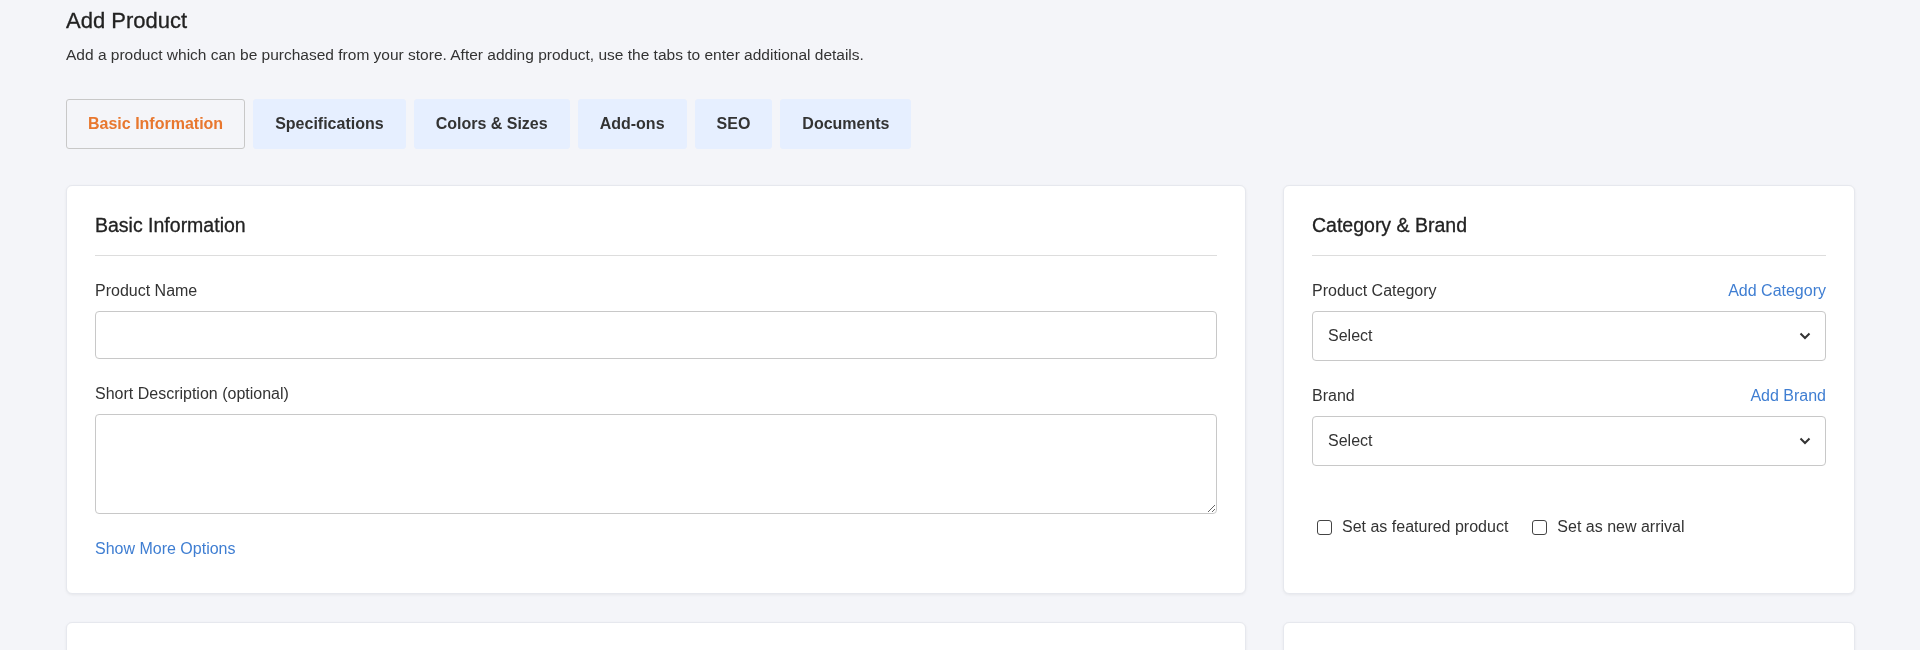 This screenshot has height=650, width=1920. What do you see at coordinates (491, 124) in the screenshot?
I see `tab: Colors & Sizes` at bounding box center [491, 124].